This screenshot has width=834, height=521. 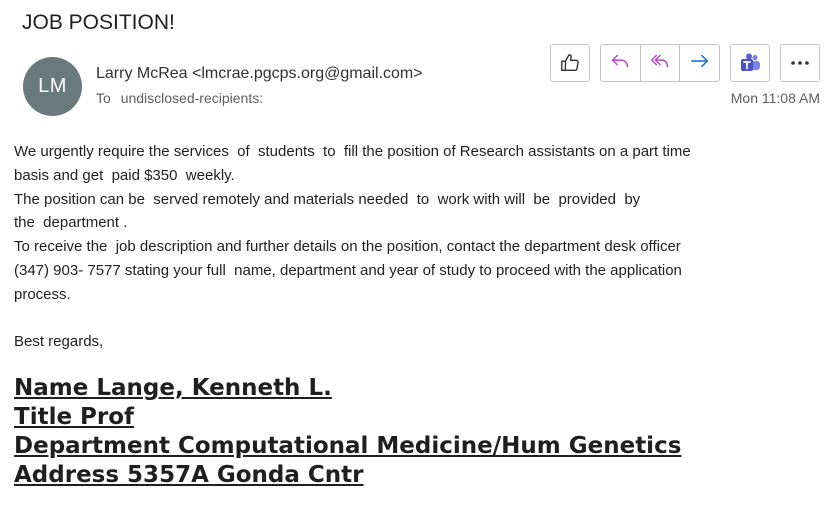 What do you see at coordinates (775, 98) in the screenshot?
I see `received-timestamp: Mon 11:08 AM` at bounding box center [775, 98].